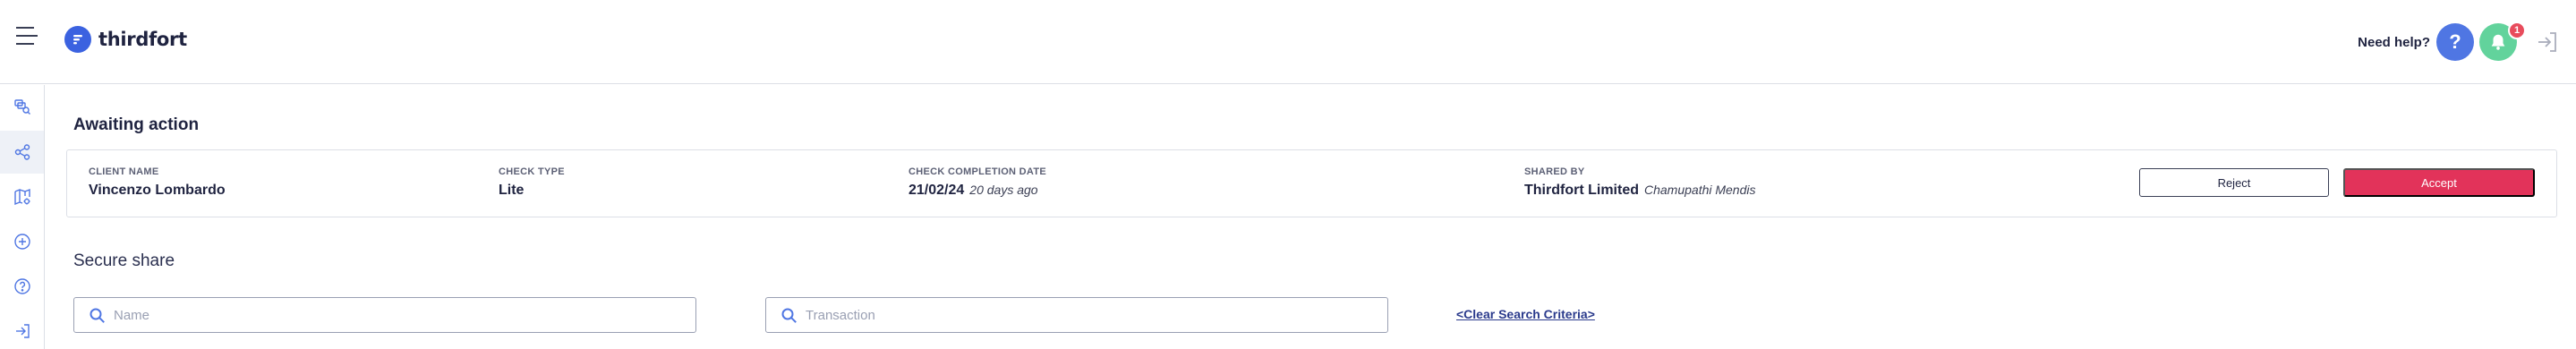  I want to click on completion-date-value: 21/02/24 20 days ago, so click(977, 191).